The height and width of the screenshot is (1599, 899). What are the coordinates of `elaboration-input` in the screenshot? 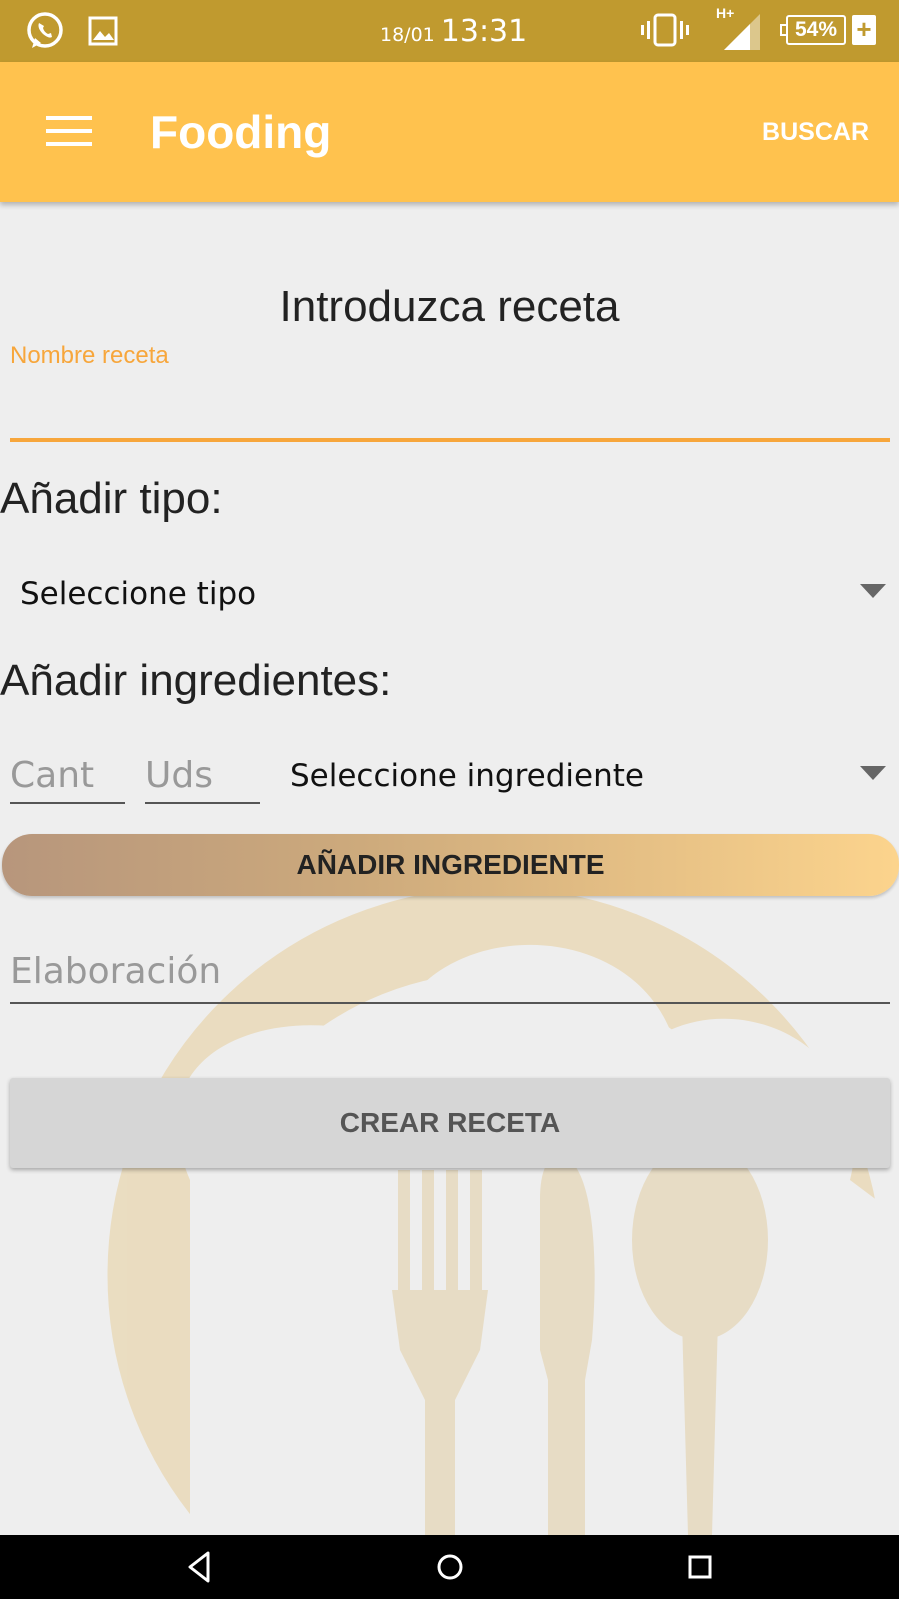 It's located at (450, 972).